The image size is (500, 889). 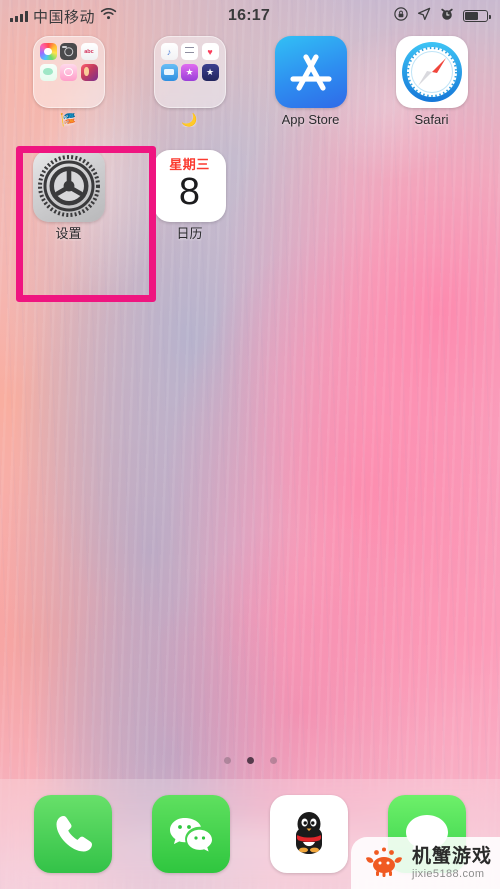 I want to click on calendar-label: 日历, so click(x=189, y=234).